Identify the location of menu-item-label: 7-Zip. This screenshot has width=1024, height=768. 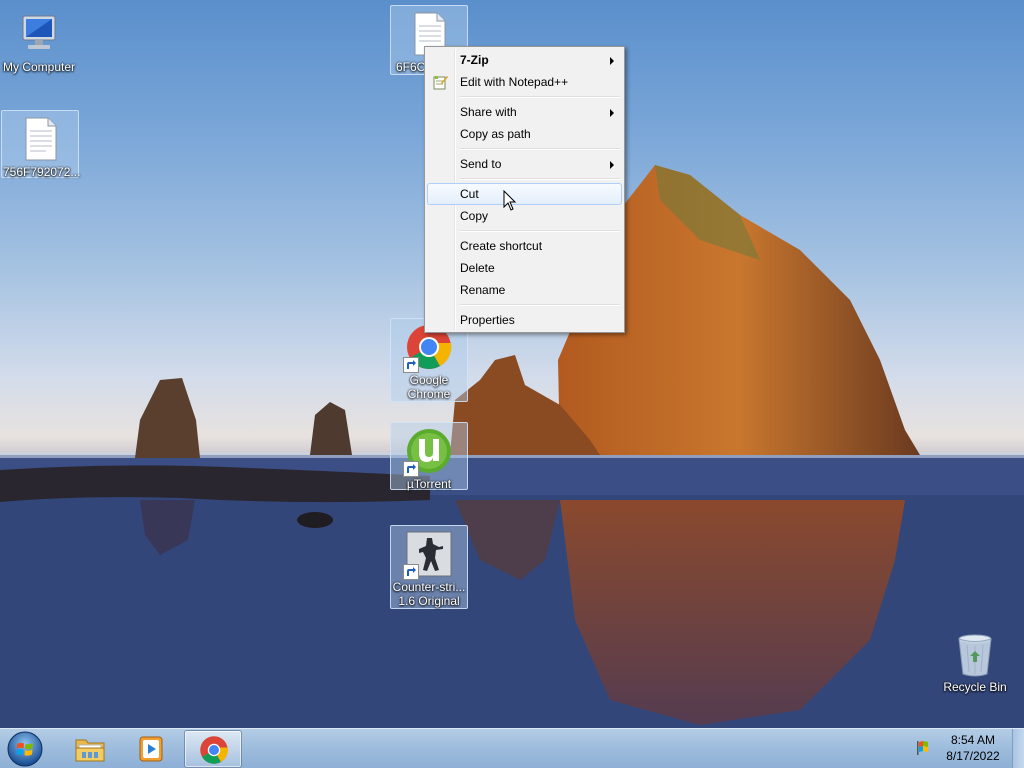
(474, 60).